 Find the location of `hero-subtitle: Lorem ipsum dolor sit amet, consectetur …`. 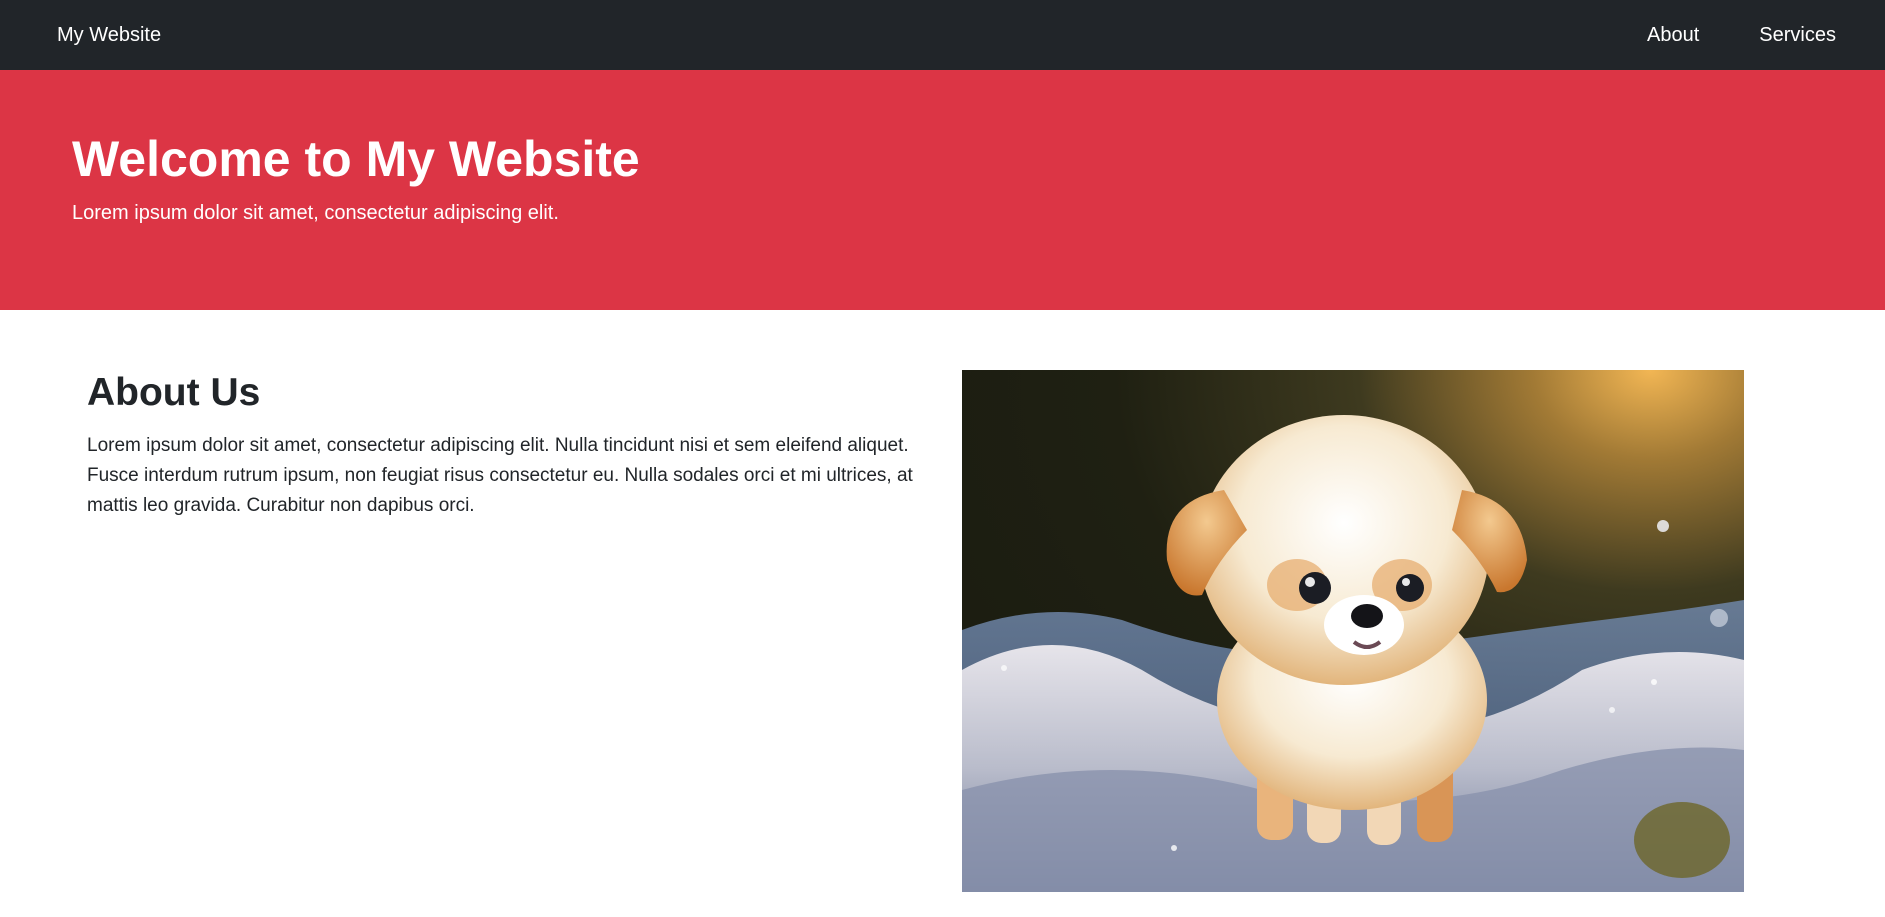

hero-subtitle: Lorem ipsum dolor sit amet, consectetur … is located at coordinates (315, 213).